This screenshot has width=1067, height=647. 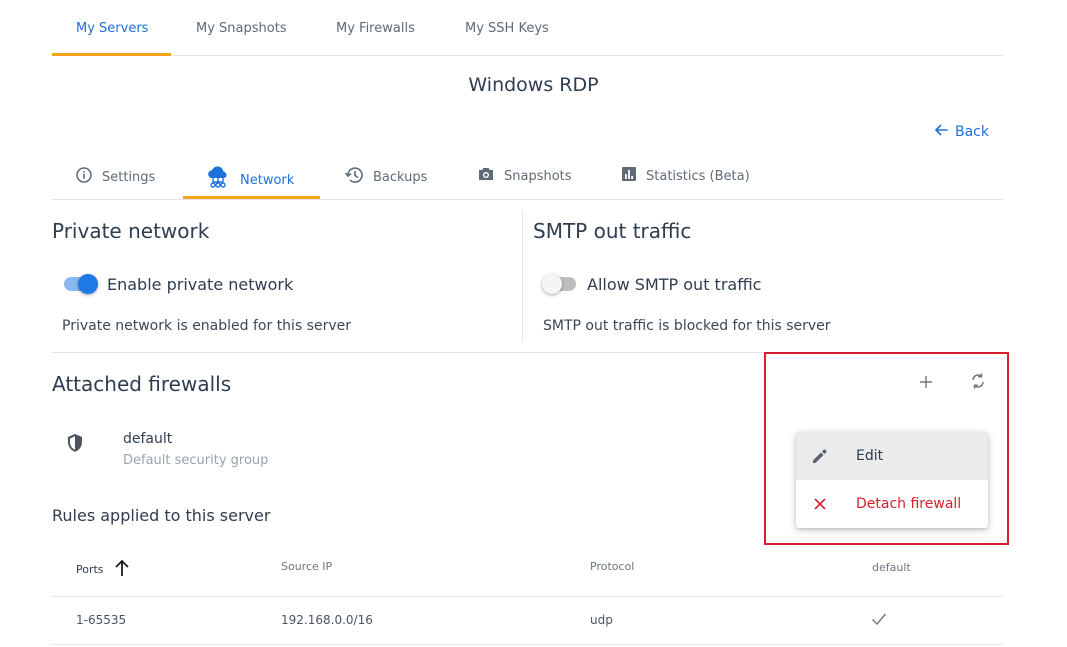 What do you see at coordinates (101, 620) in the screenshot?
I see `cell-ports: 1-65535` at bounding box center [101, 620].